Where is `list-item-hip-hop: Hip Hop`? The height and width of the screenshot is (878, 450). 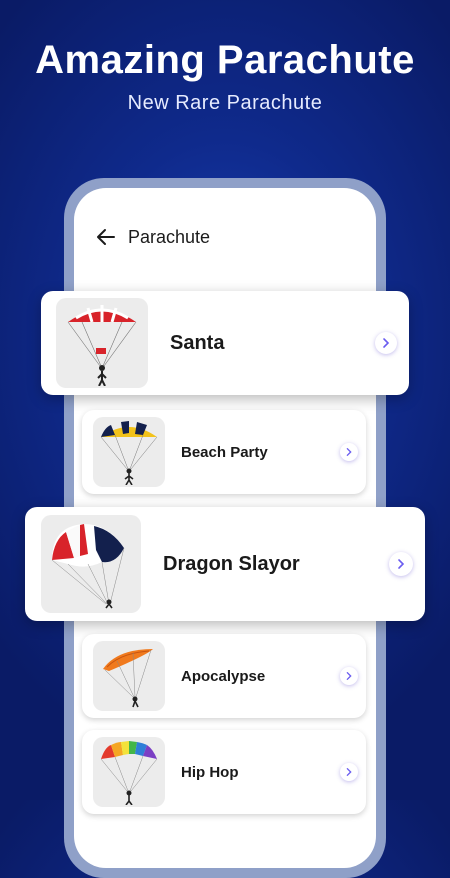
list-item-hip-hop: Hip Hop is located at coordinates (224, 772).